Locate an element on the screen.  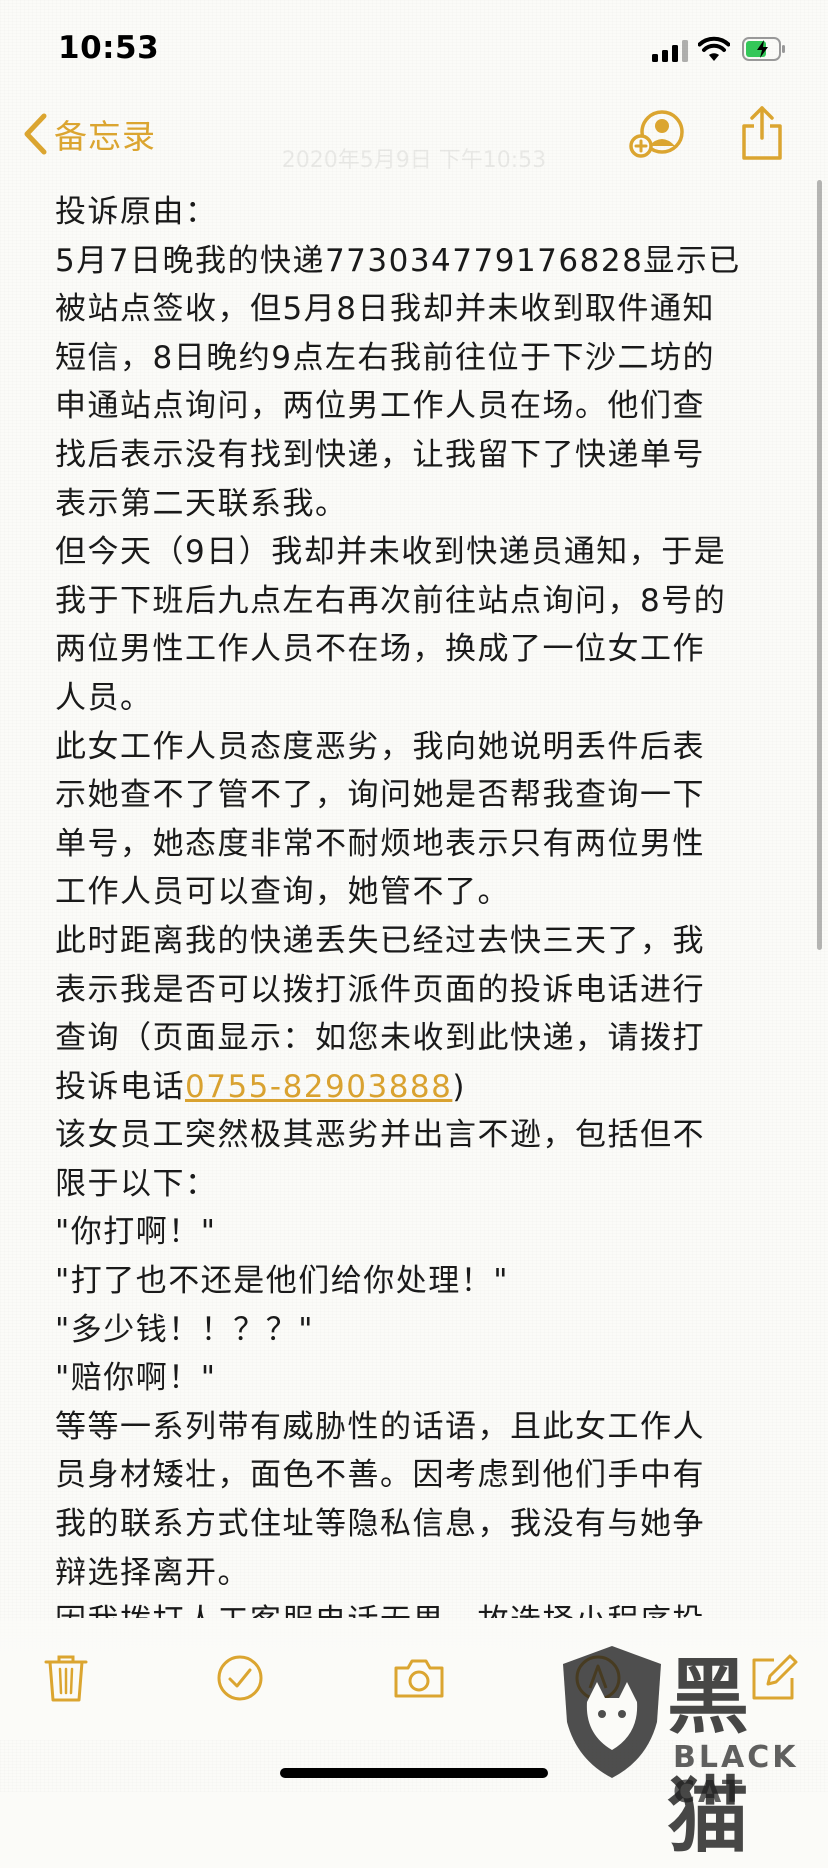
checklist-icon is located at coordinates (240, 1678).